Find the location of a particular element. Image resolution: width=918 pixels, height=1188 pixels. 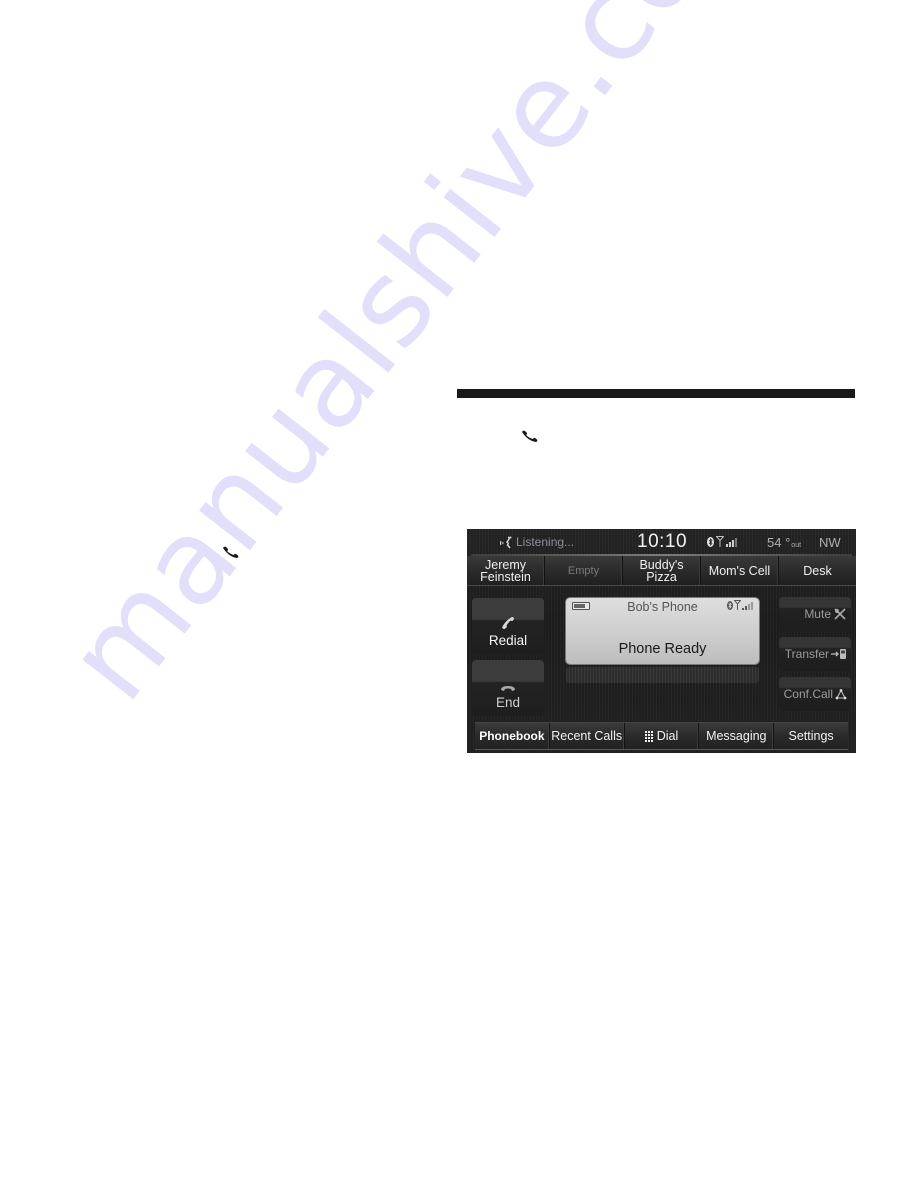

nav-label: Settings is located at coordinates (811, 736).